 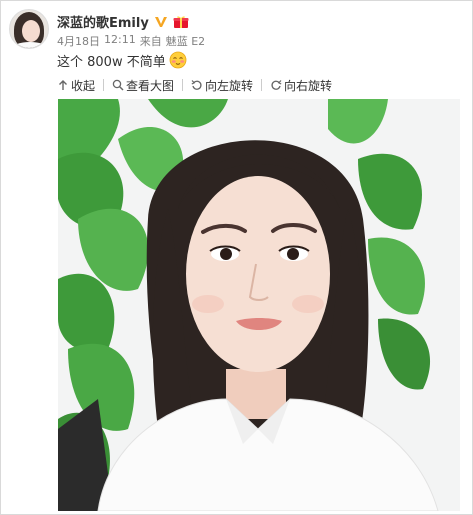 I want to click on collapse-label: 收起, so click(x=83, y=85).